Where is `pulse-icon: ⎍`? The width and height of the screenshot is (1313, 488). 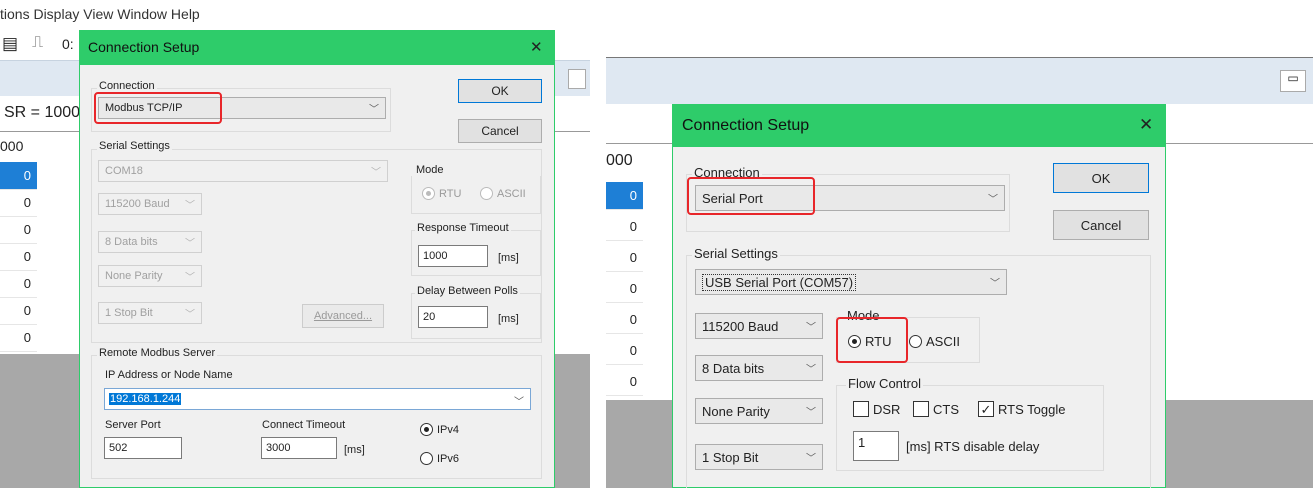
pulse-icon: ⎍ is located at coordinates (37, 43).